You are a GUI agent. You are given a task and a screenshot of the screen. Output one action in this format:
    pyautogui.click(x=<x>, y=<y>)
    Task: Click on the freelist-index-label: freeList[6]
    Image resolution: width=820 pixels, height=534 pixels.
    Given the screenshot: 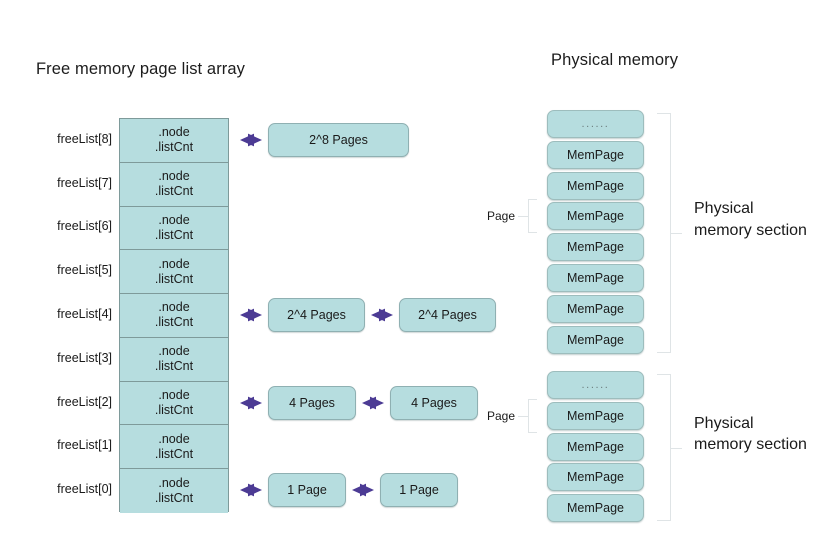 What is the action you would take?
    pyautogui.click(x=84, y=226)
    